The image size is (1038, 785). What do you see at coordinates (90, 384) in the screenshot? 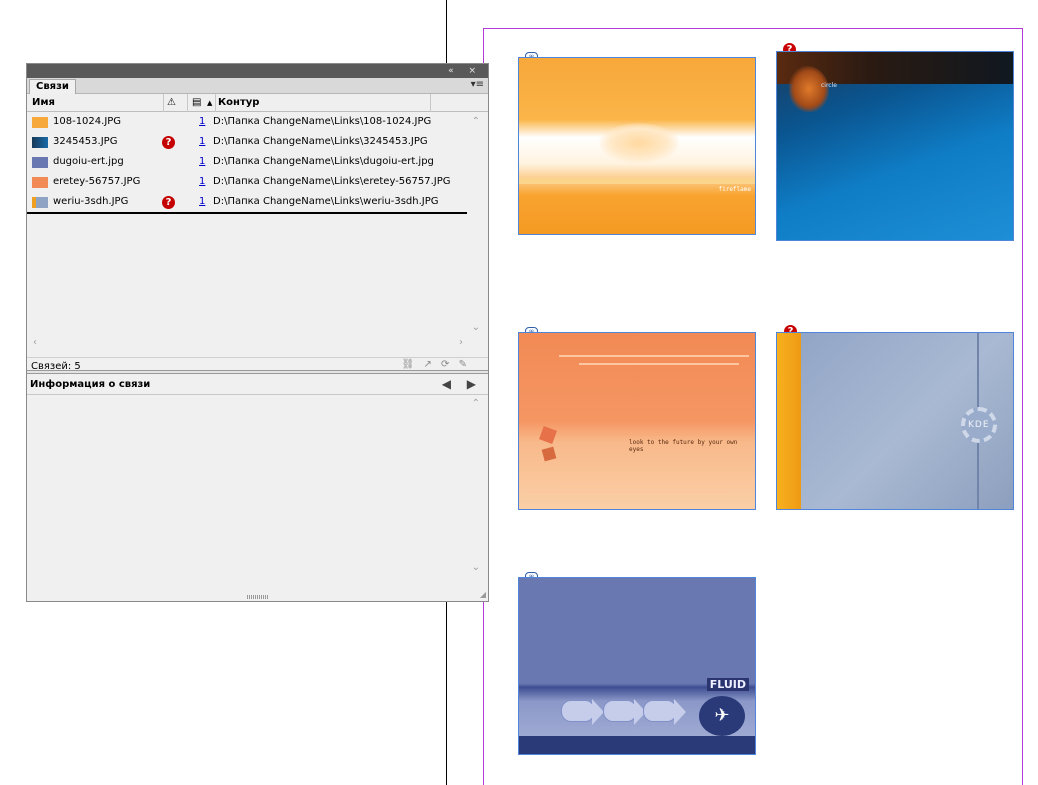
I see `link-info-title: Информация о связи` at bounding box center [90, 384].